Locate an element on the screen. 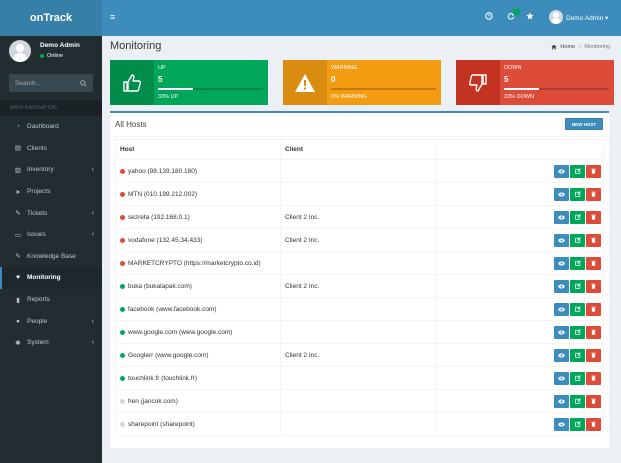 This screenshot has height=463, width=621. sidebar-item-system: ✱ System ‹ is located at coordinates (51, 343).